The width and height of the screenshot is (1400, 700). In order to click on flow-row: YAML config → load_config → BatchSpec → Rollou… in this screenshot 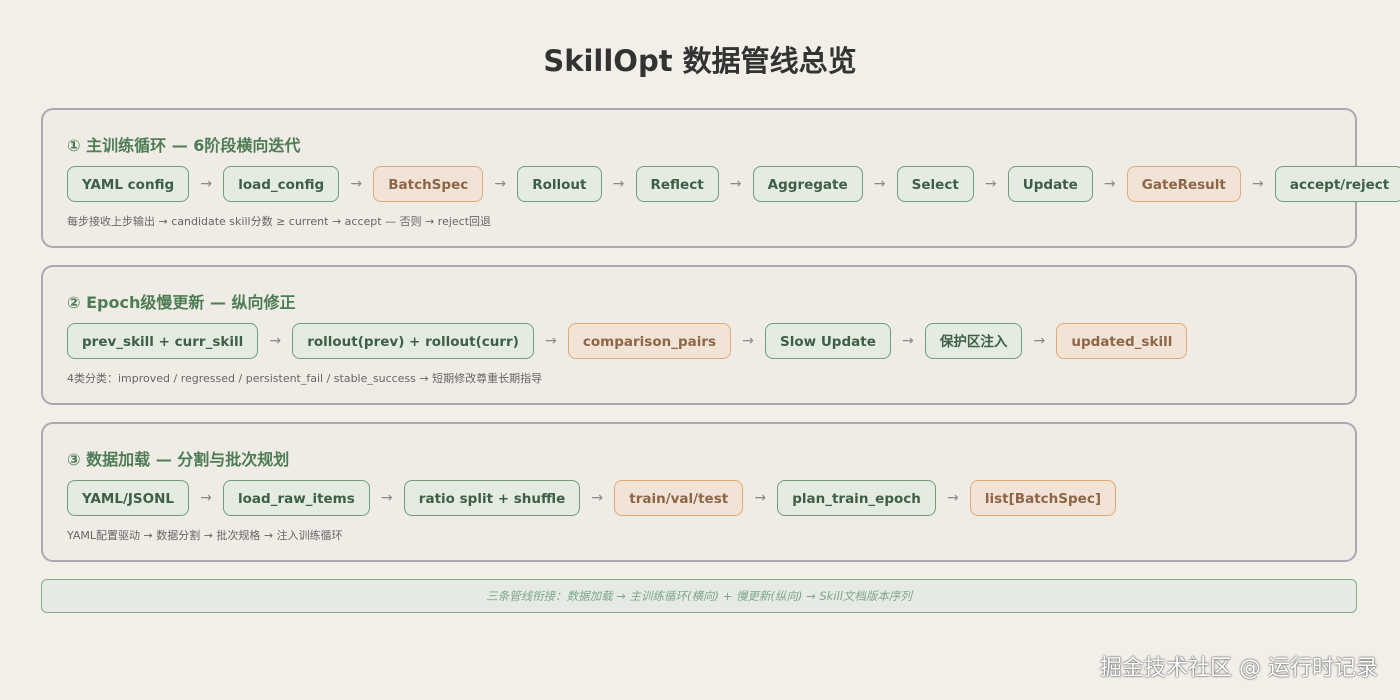, I will do `click(733, 184)`.